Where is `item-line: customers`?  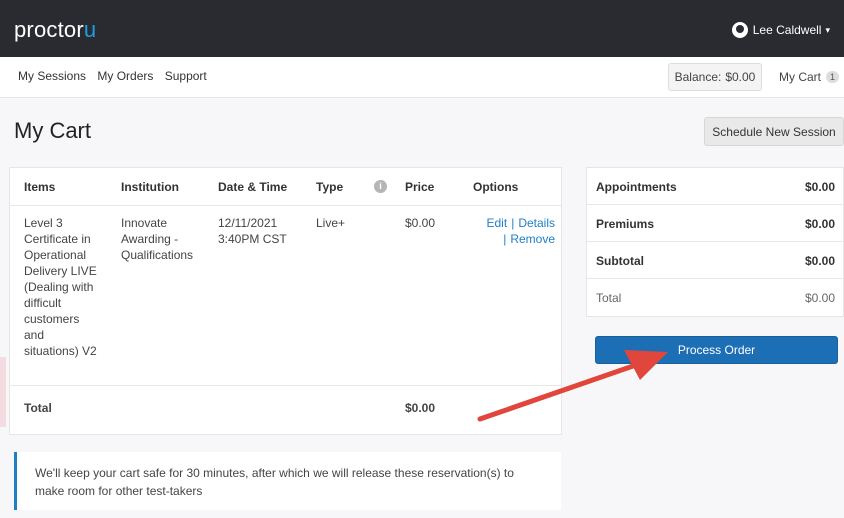
item-line: customers is located at coordinates (52, 319).